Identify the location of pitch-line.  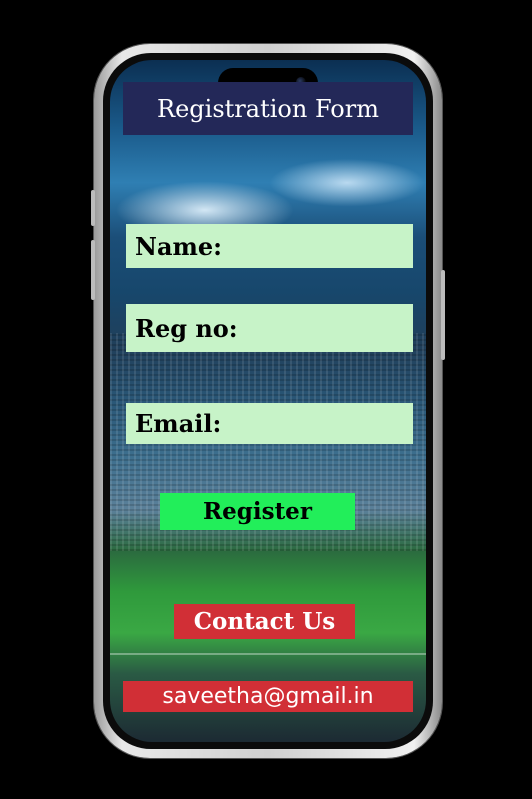
(268, 654).